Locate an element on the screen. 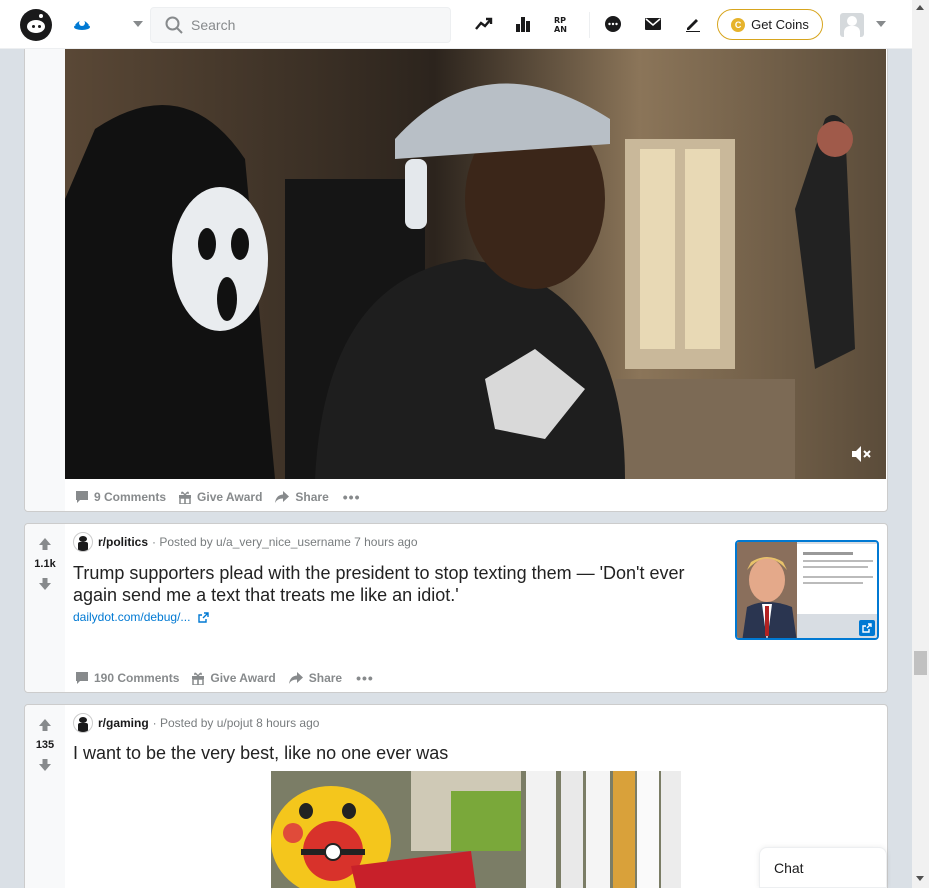  post-actions: 190 Comments Give Award Share ••• is located at coordinates (225, 678).